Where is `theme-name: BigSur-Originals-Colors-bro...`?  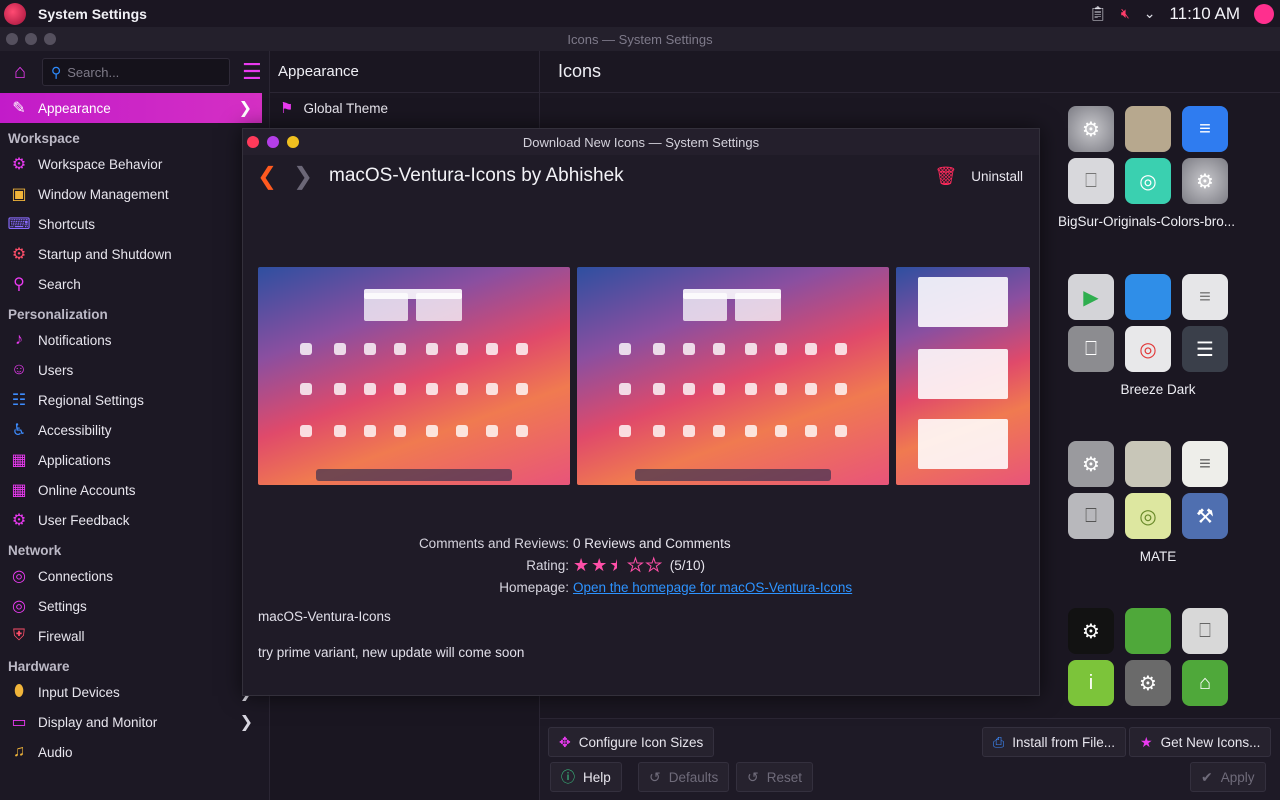
theme-name: BigSur-Originals-Colors-bro... is located at coordinates (1147, 221).